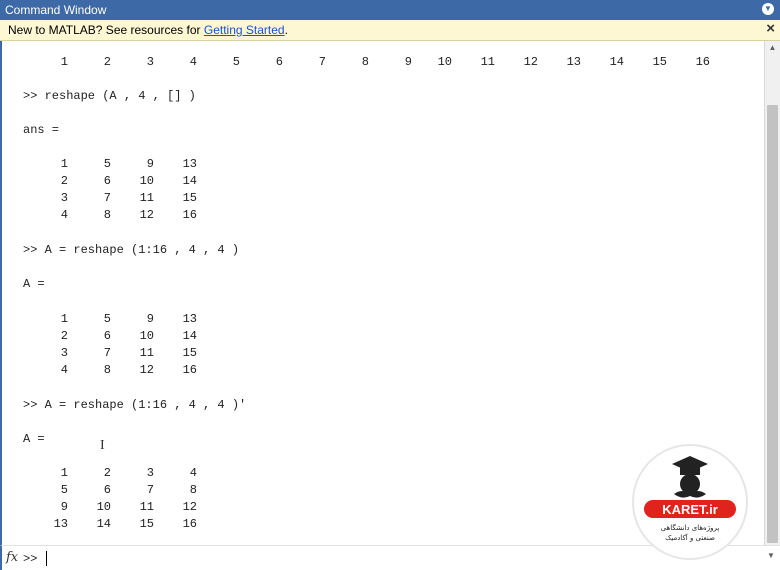 The height and width of the screenshot is (570, 780). Describe the element at coordinates (390, 557) in the screenshot. I see `prompt-bar: fx >>` at that location.